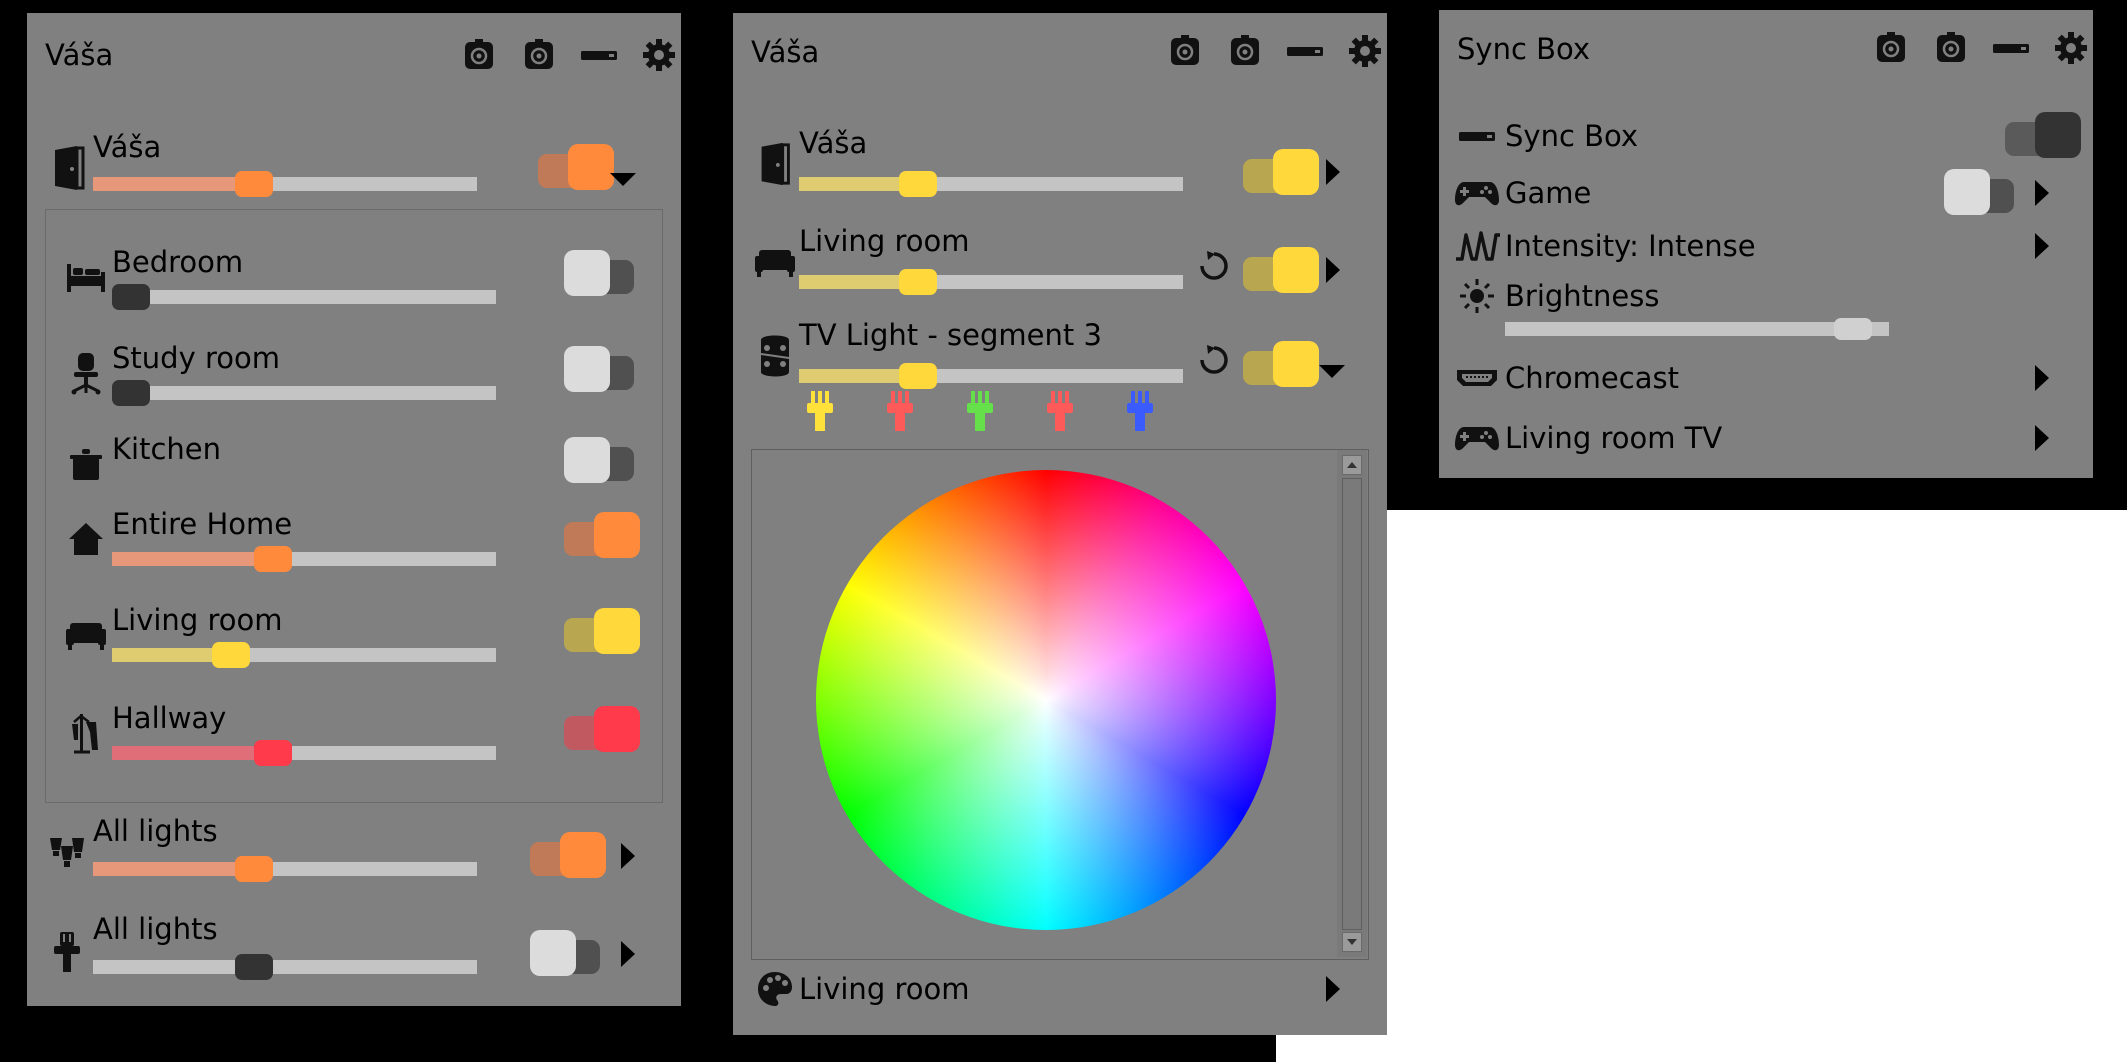 The height and width of the screenshot is (1062, 2127). I want to click on sofa-icon, so click(86, 635).